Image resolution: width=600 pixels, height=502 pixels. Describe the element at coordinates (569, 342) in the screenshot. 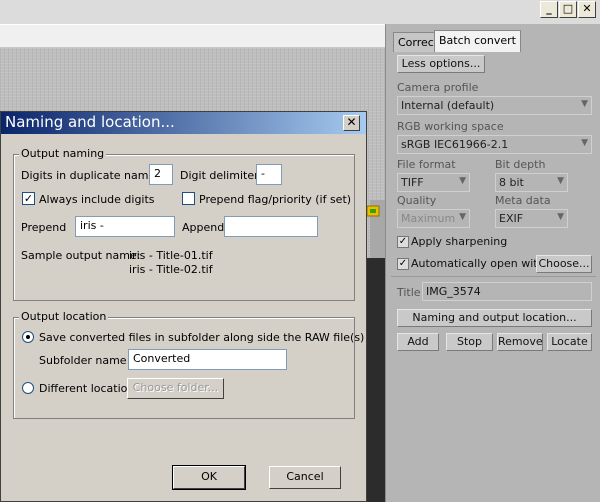

I see `locate-button: Locate` at that location.